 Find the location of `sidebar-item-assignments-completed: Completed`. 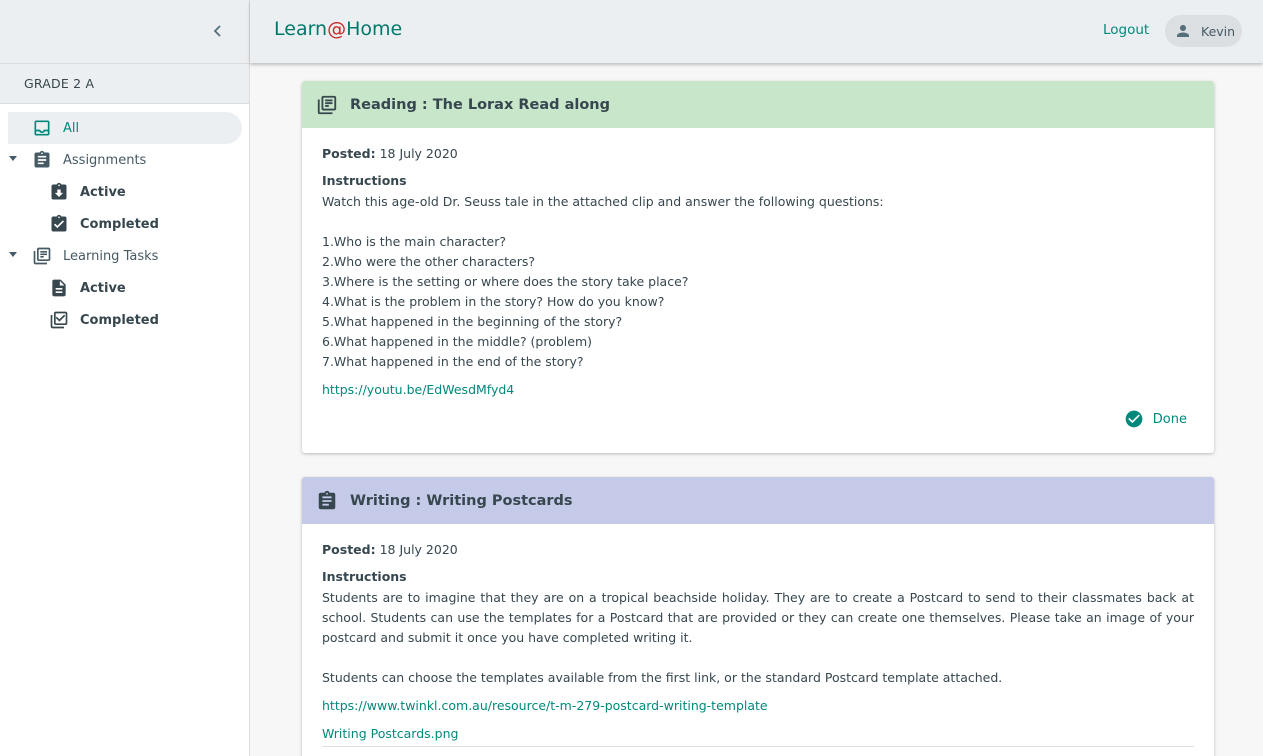

sidebar-item-assignments-completed: Completed is located at coordinates (124, 224).